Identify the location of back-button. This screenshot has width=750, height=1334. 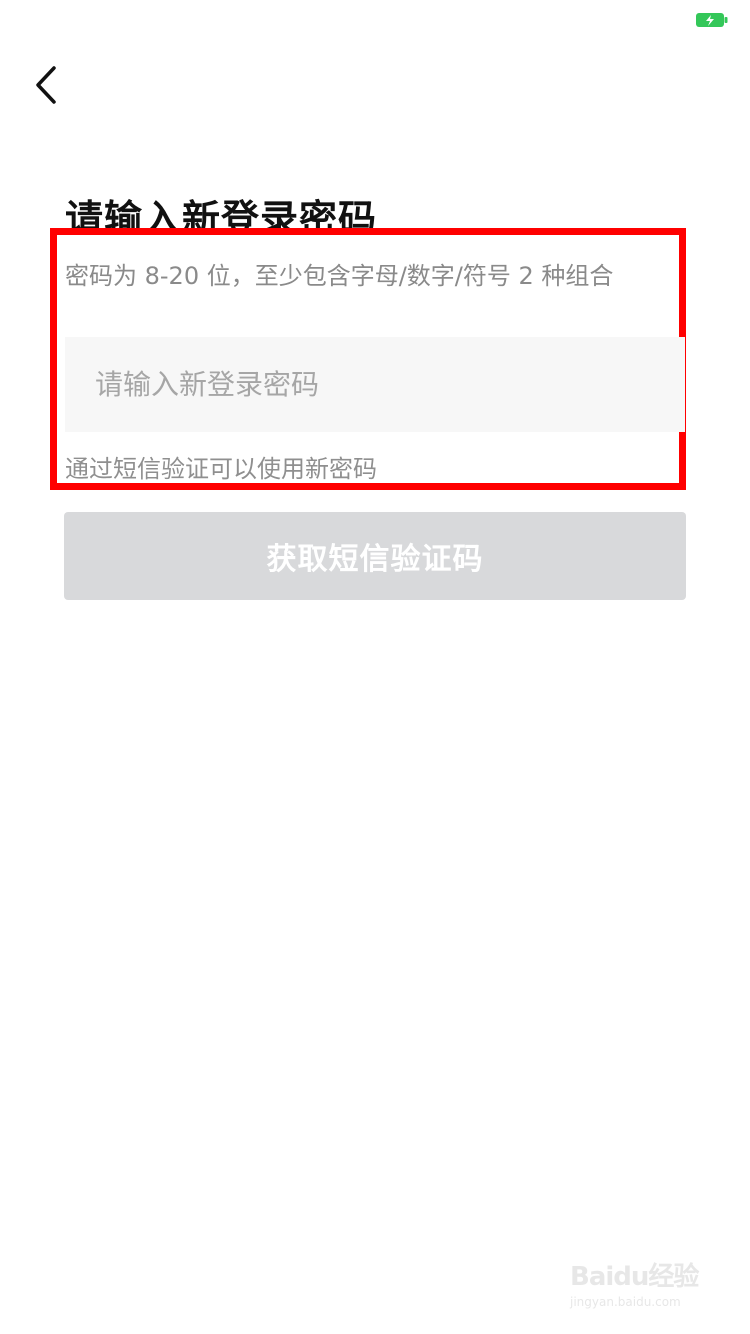
(50, 85).